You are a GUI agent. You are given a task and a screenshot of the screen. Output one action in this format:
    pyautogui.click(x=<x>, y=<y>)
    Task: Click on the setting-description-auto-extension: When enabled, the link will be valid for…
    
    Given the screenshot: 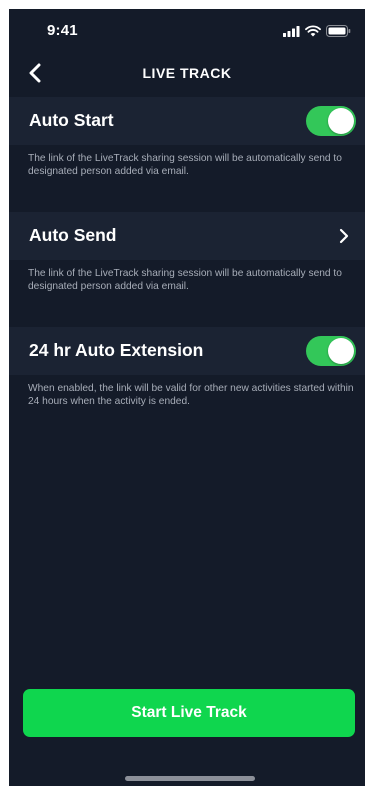 What is the action you would take?
    pyautogui.click(x=191, y=395)
    